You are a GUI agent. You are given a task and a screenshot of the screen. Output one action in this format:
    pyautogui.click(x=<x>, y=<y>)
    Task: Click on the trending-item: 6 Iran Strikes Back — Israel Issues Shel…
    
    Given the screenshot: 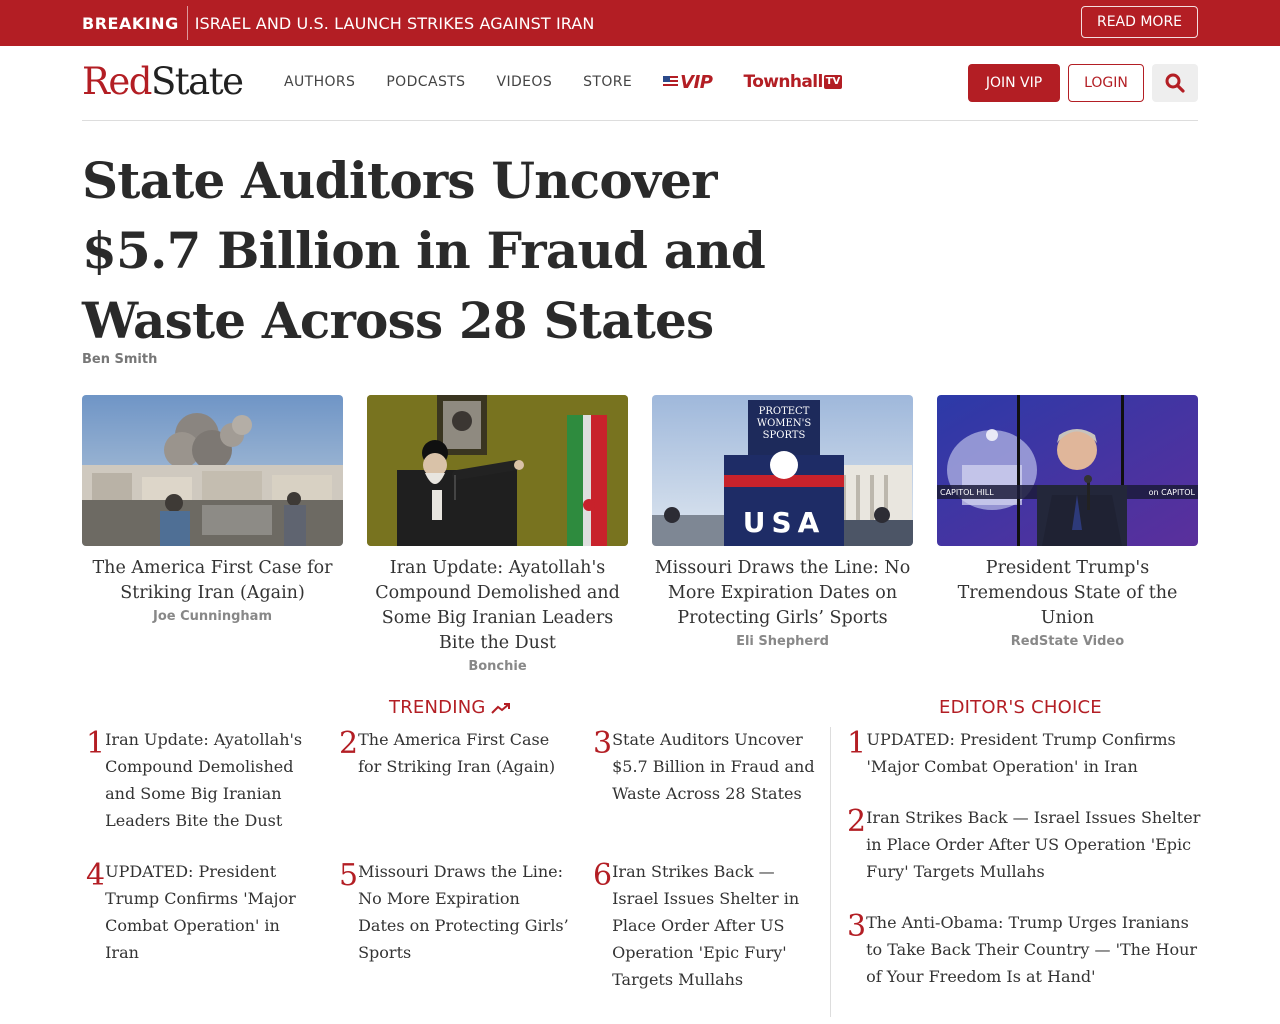 What is the action you would take?
    pyautogui.click(x=704, y=925)
    